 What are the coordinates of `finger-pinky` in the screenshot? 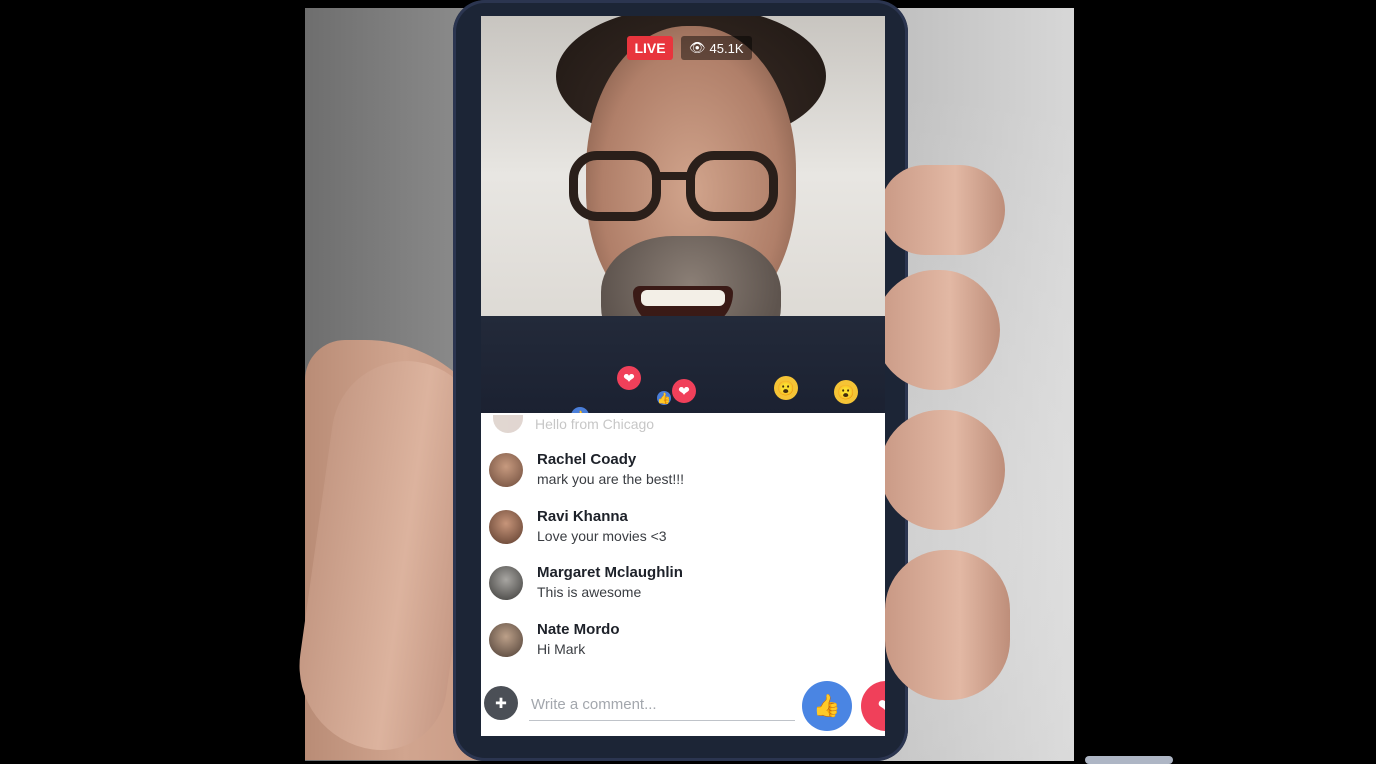 It's located at (947, 625).